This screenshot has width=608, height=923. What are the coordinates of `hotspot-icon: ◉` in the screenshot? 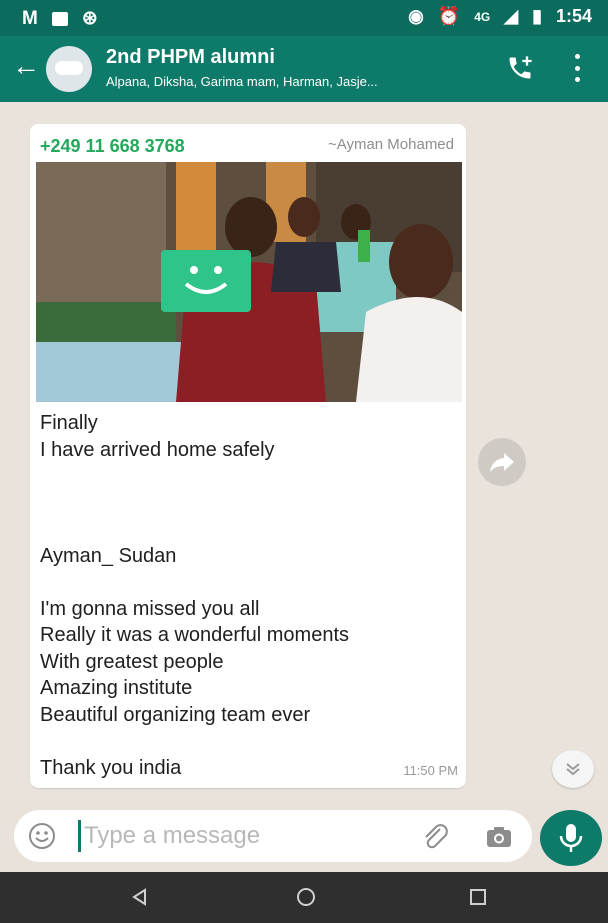 It's located at (416, 16).